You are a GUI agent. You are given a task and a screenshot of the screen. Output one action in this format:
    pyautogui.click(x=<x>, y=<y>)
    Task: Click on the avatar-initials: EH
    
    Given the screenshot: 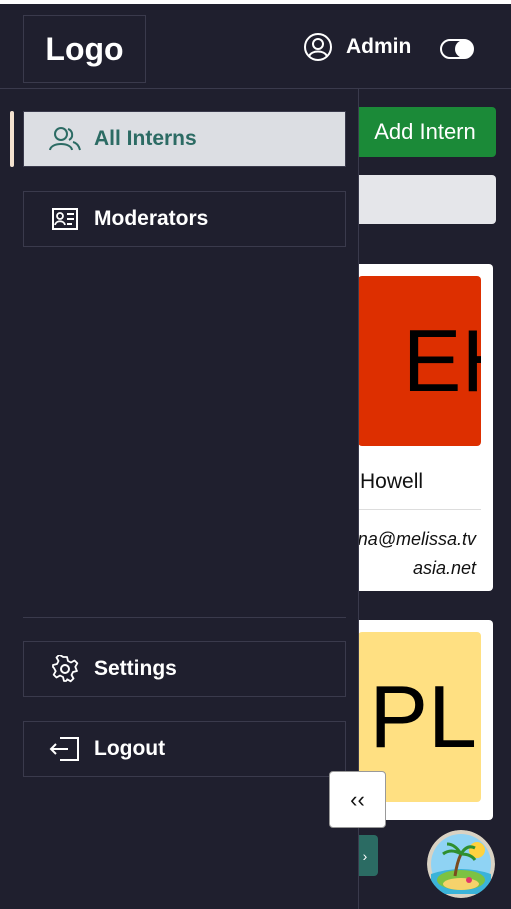 What is the action you would take?
    pyautogui.click(x=441, y=360)
    